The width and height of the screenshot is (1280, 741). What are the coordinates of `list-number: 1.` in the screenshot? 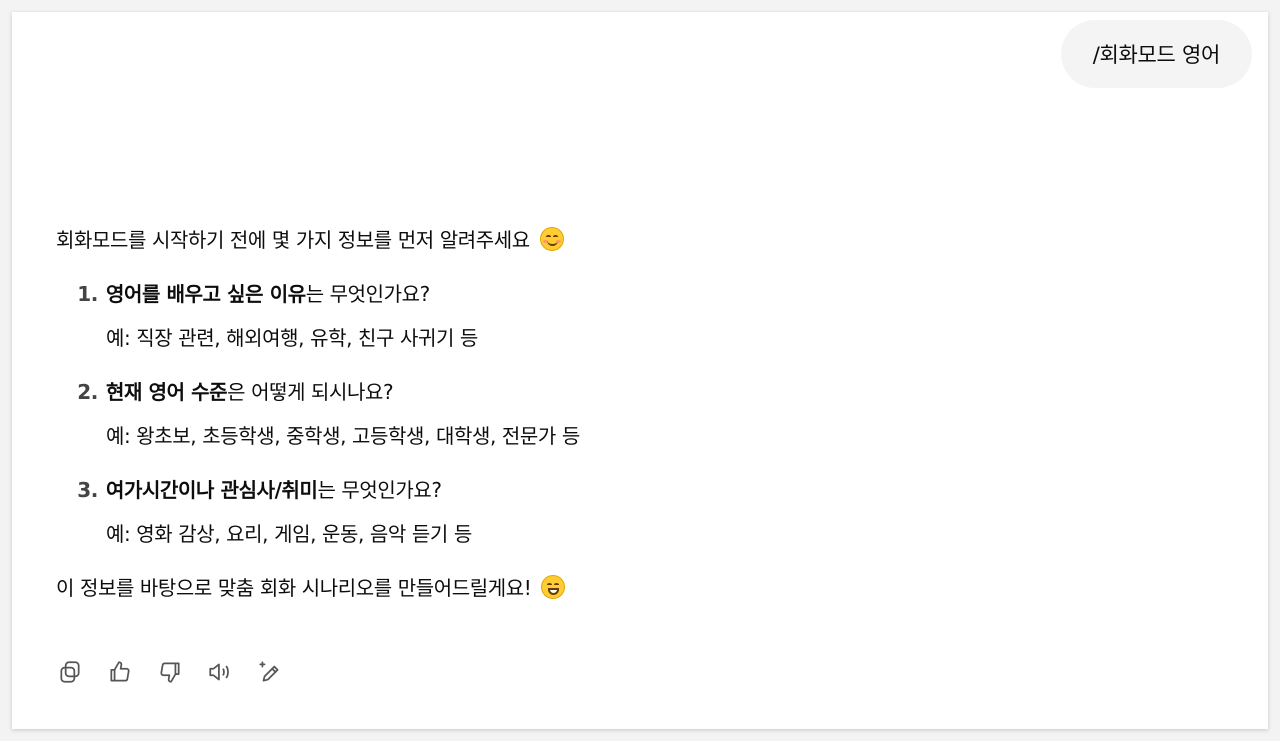 It's located at (87, 294).